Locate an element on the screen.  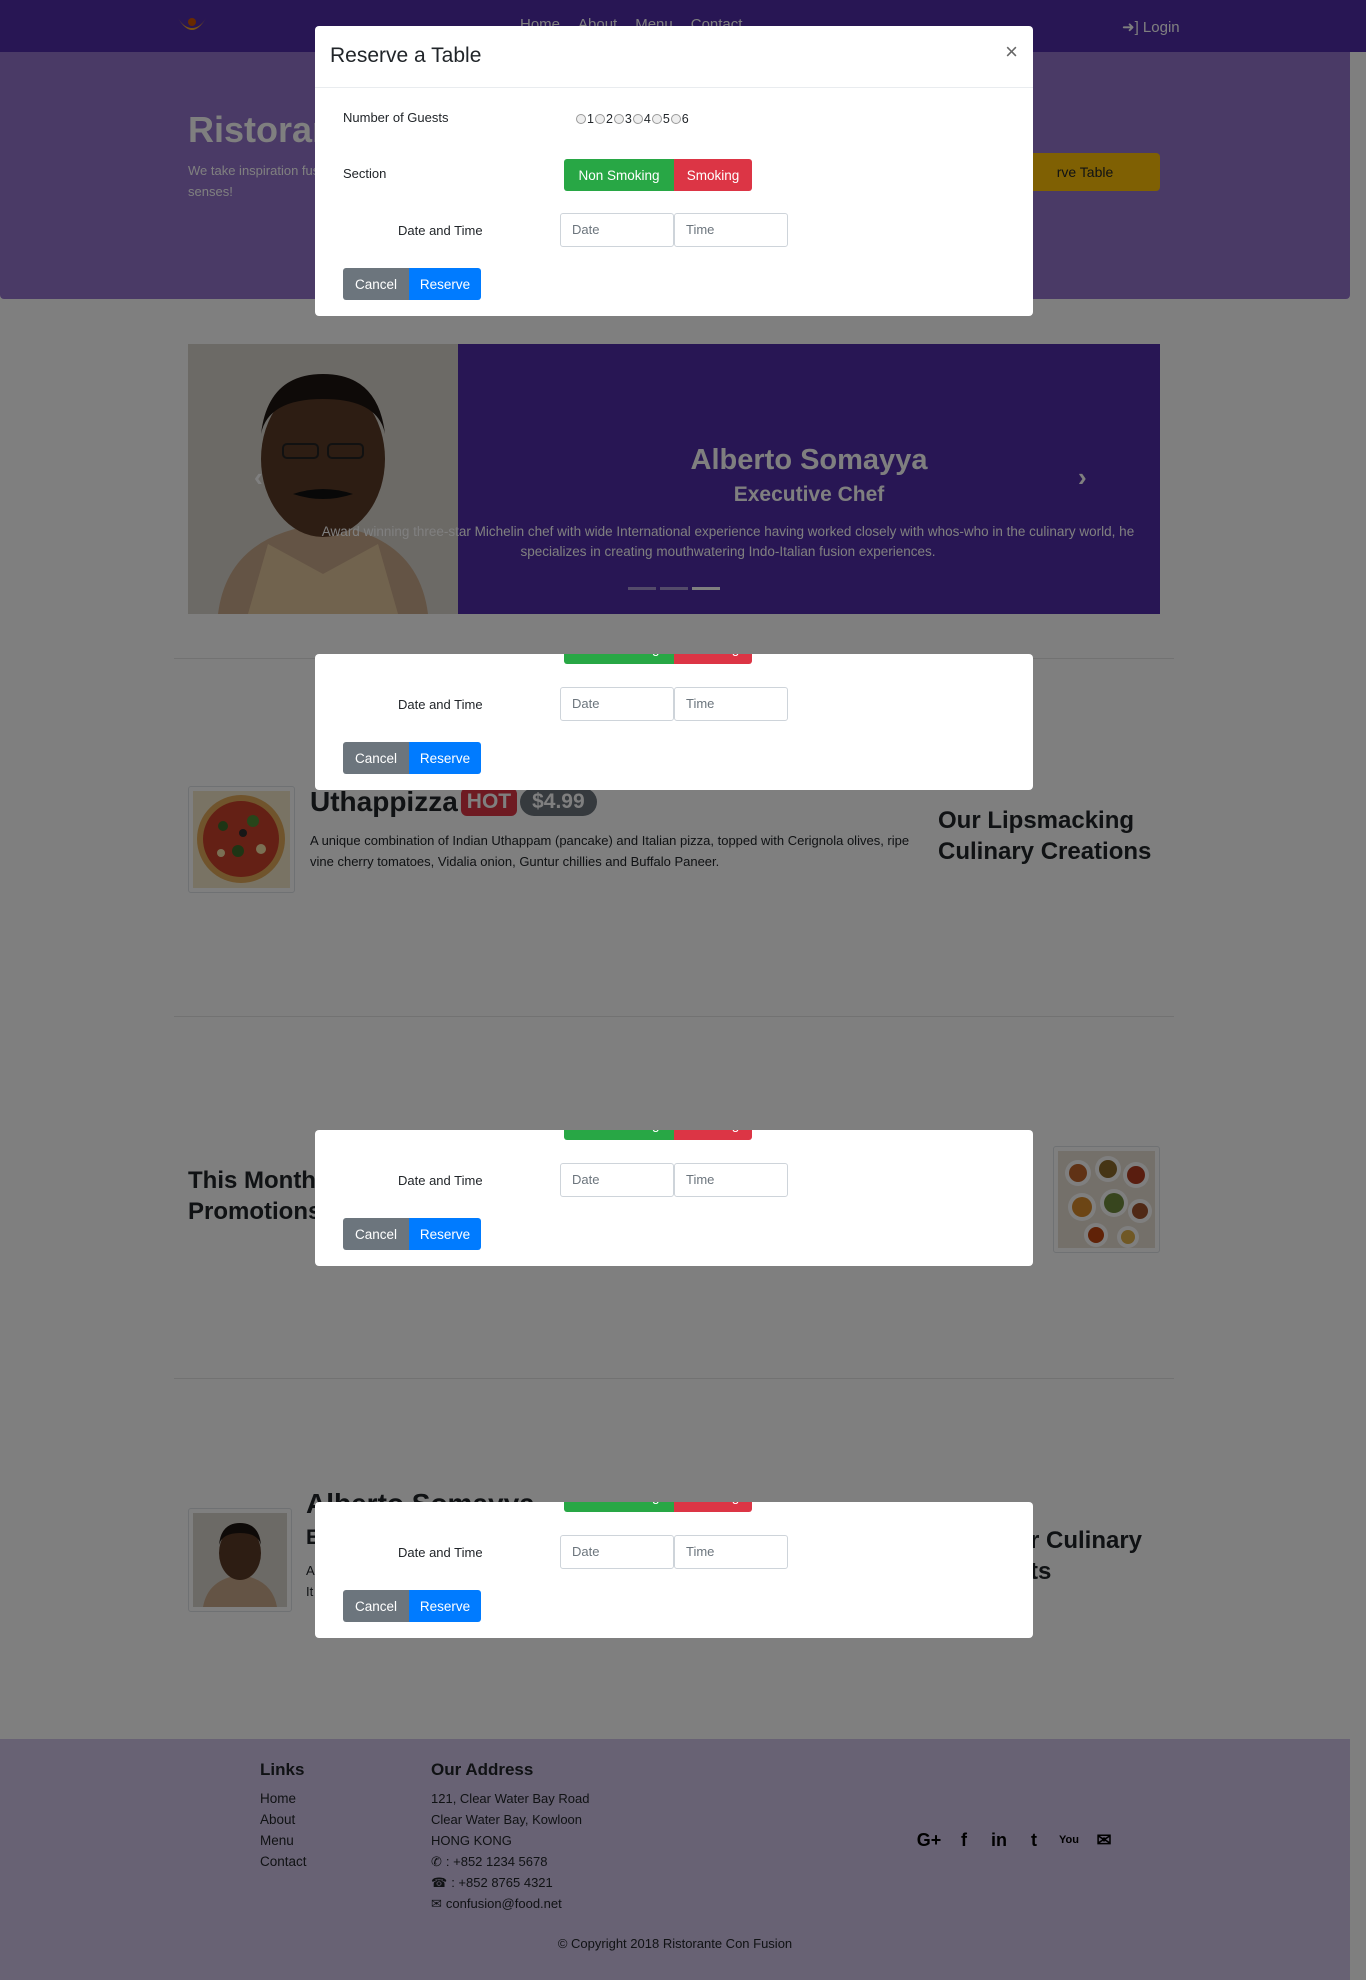
section-label: Section is located at coordinates (365, 173).